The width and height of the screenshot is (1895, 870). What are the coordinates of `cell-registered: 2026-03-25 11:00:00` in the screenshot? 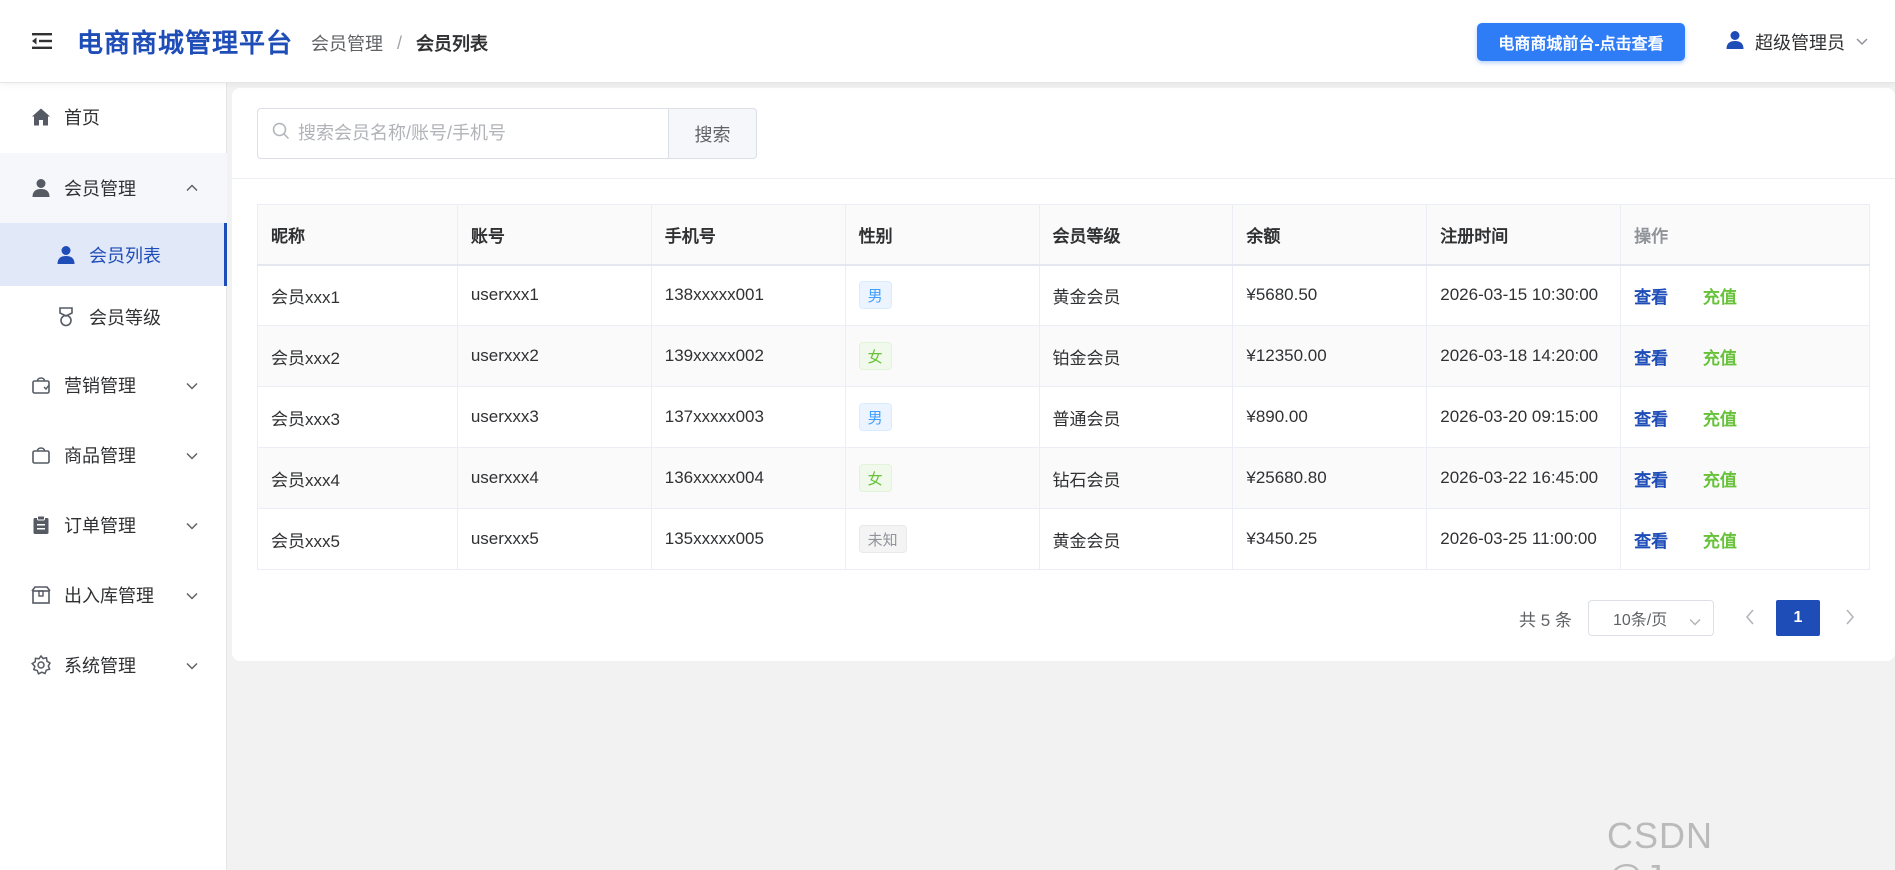 It's located at (1524, 539).